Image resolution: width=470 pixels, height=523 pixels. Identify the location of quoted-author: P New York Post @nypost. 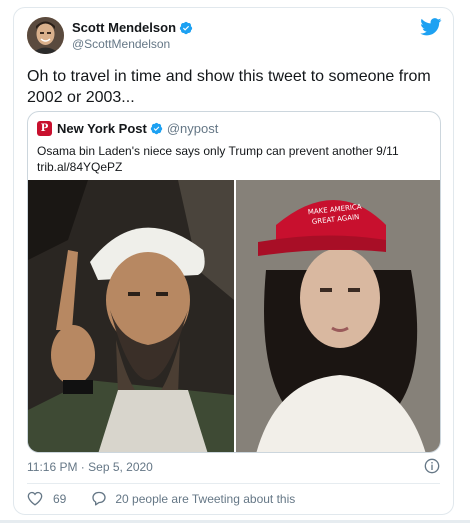
(127, 128).